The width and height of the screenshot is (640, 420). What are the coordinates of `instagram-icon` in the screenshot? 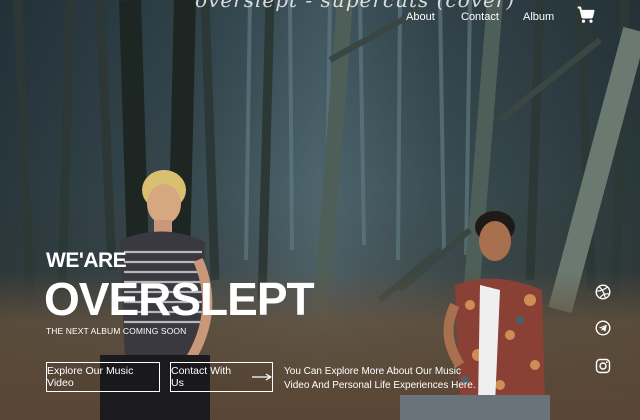 It's located at (603, 366).